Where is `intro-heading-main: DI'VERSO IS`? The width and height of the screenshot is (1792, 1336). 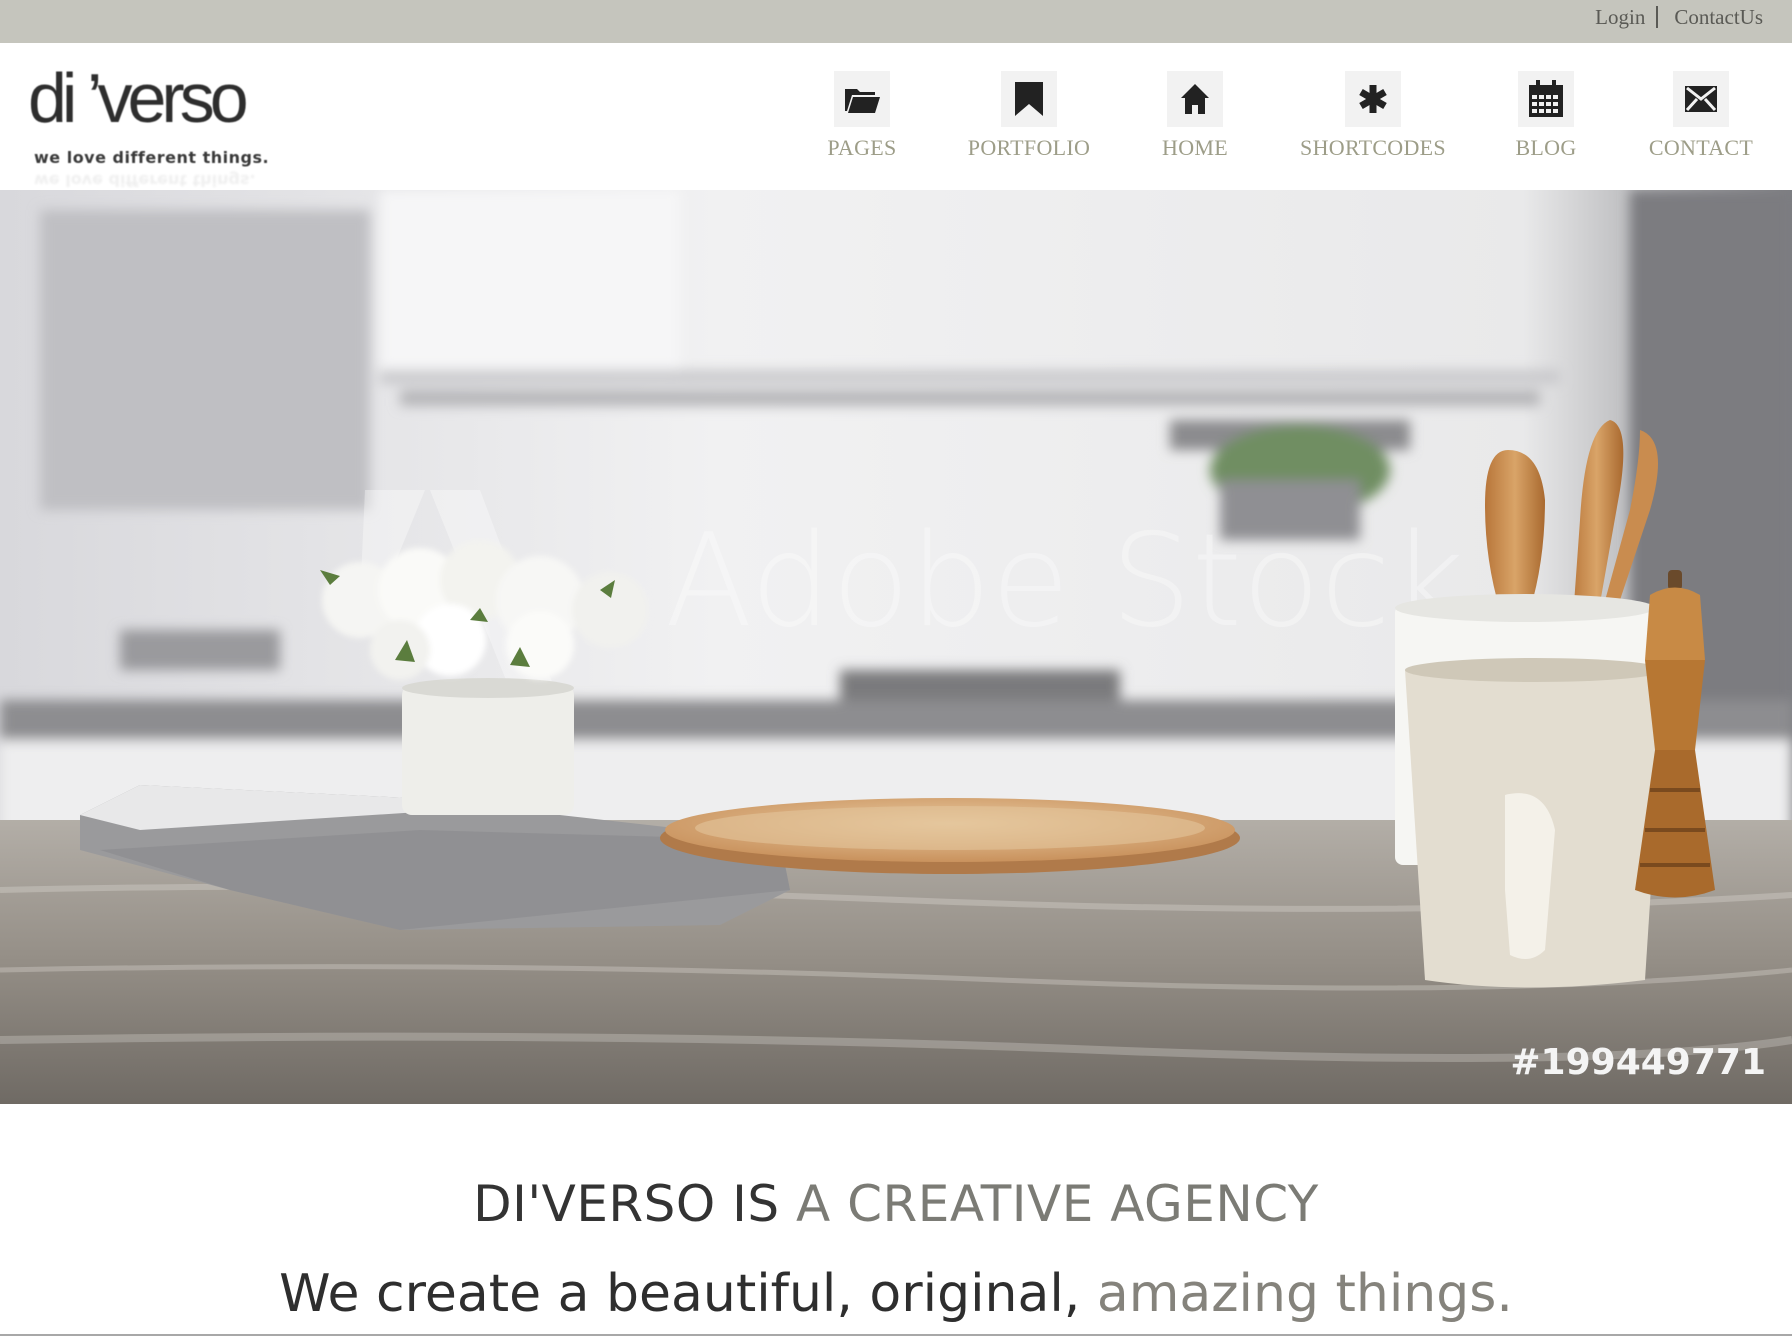
intro-heading-main: DI'VERSO IS is located at coordinates (635, 1204).